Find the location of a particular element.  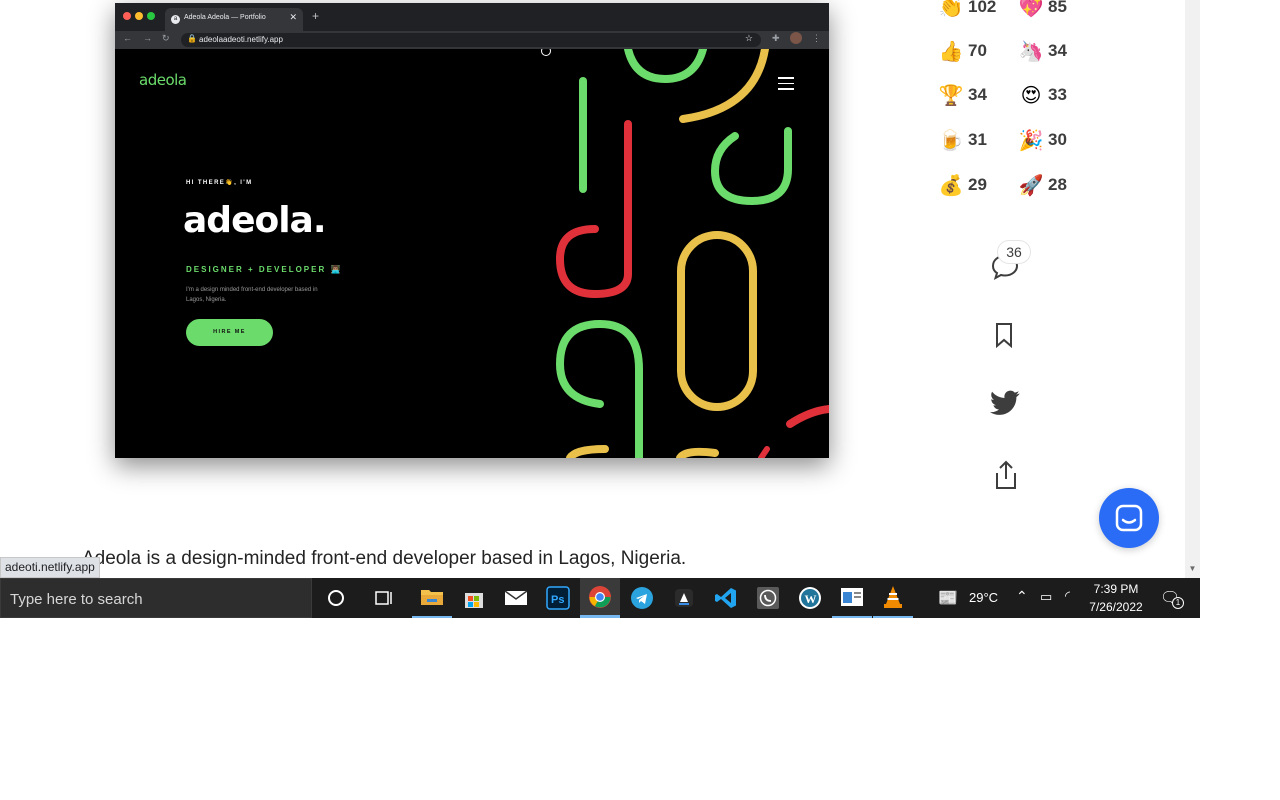

beer-icon: 🍺 is located at coordinates (951, 140).